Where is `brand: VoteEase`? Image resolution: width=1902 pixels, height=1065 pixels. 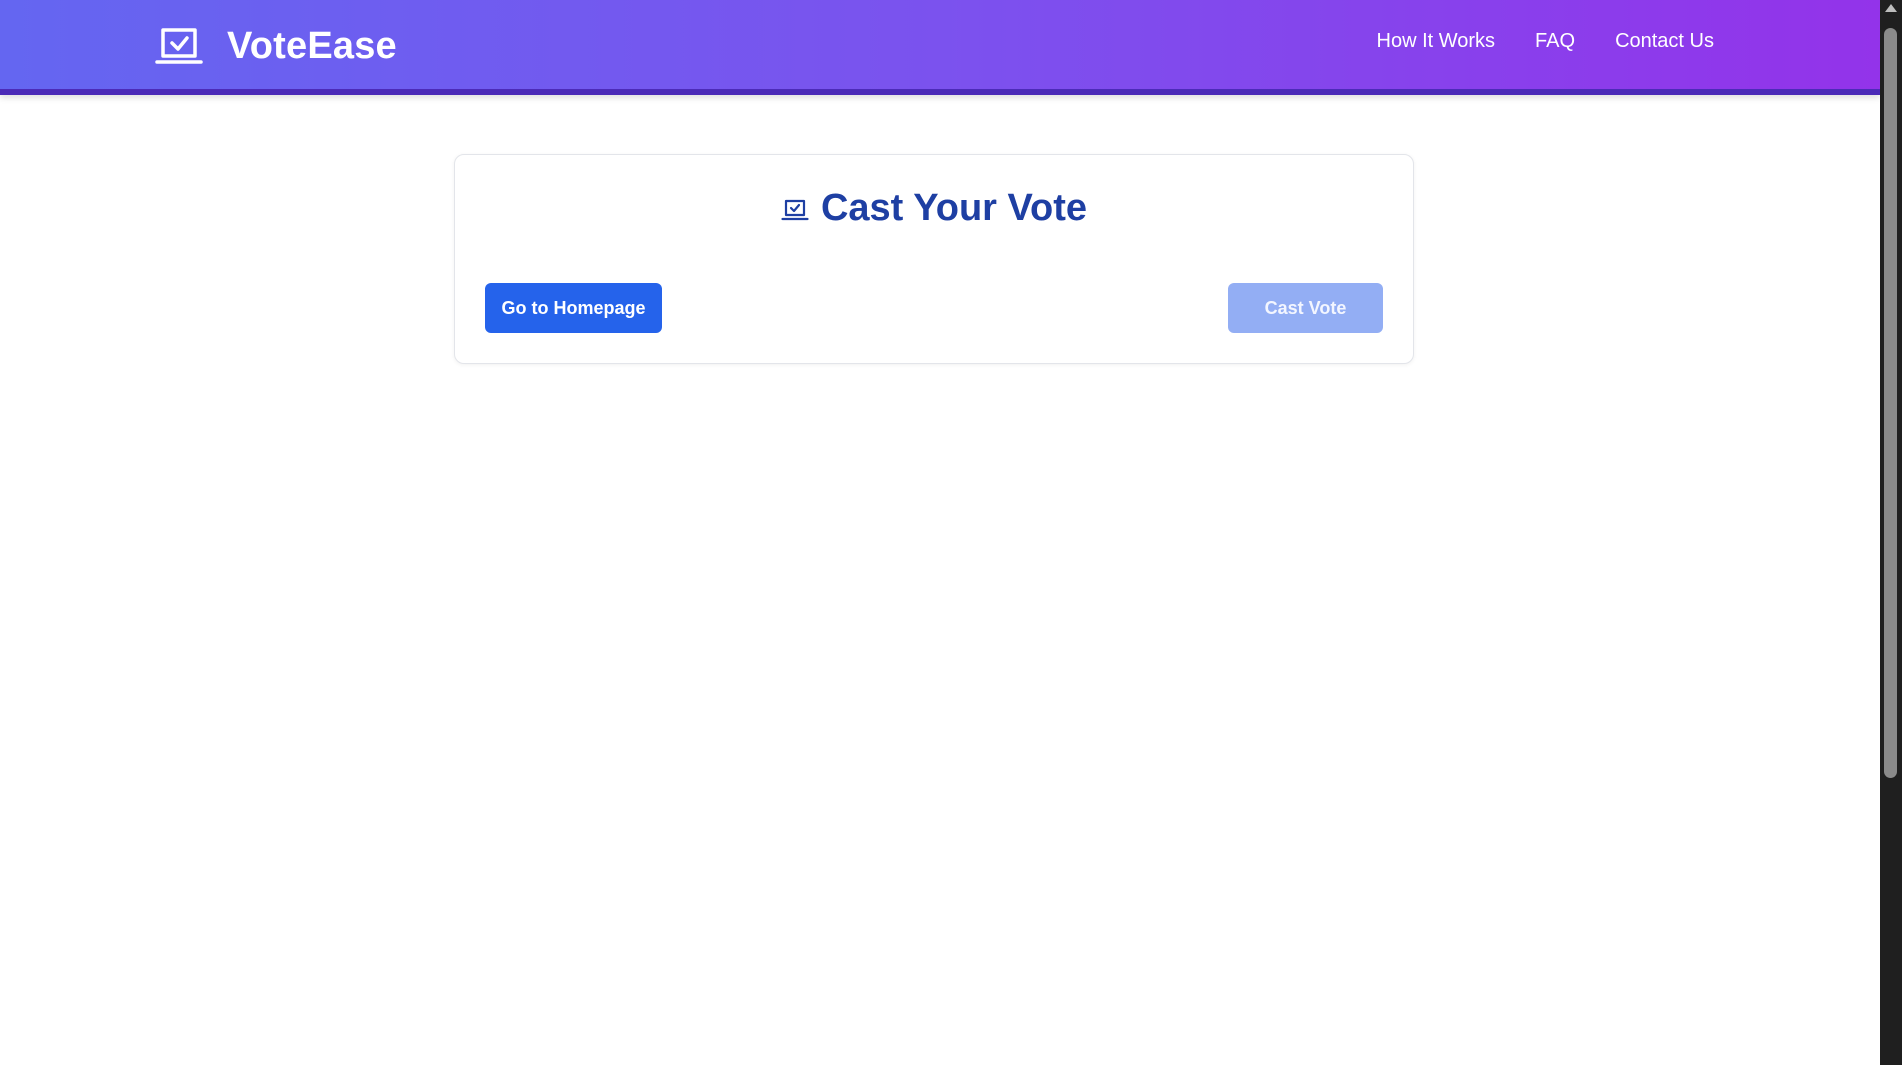
brand: VoteEase is located at coordinates (276, 46).